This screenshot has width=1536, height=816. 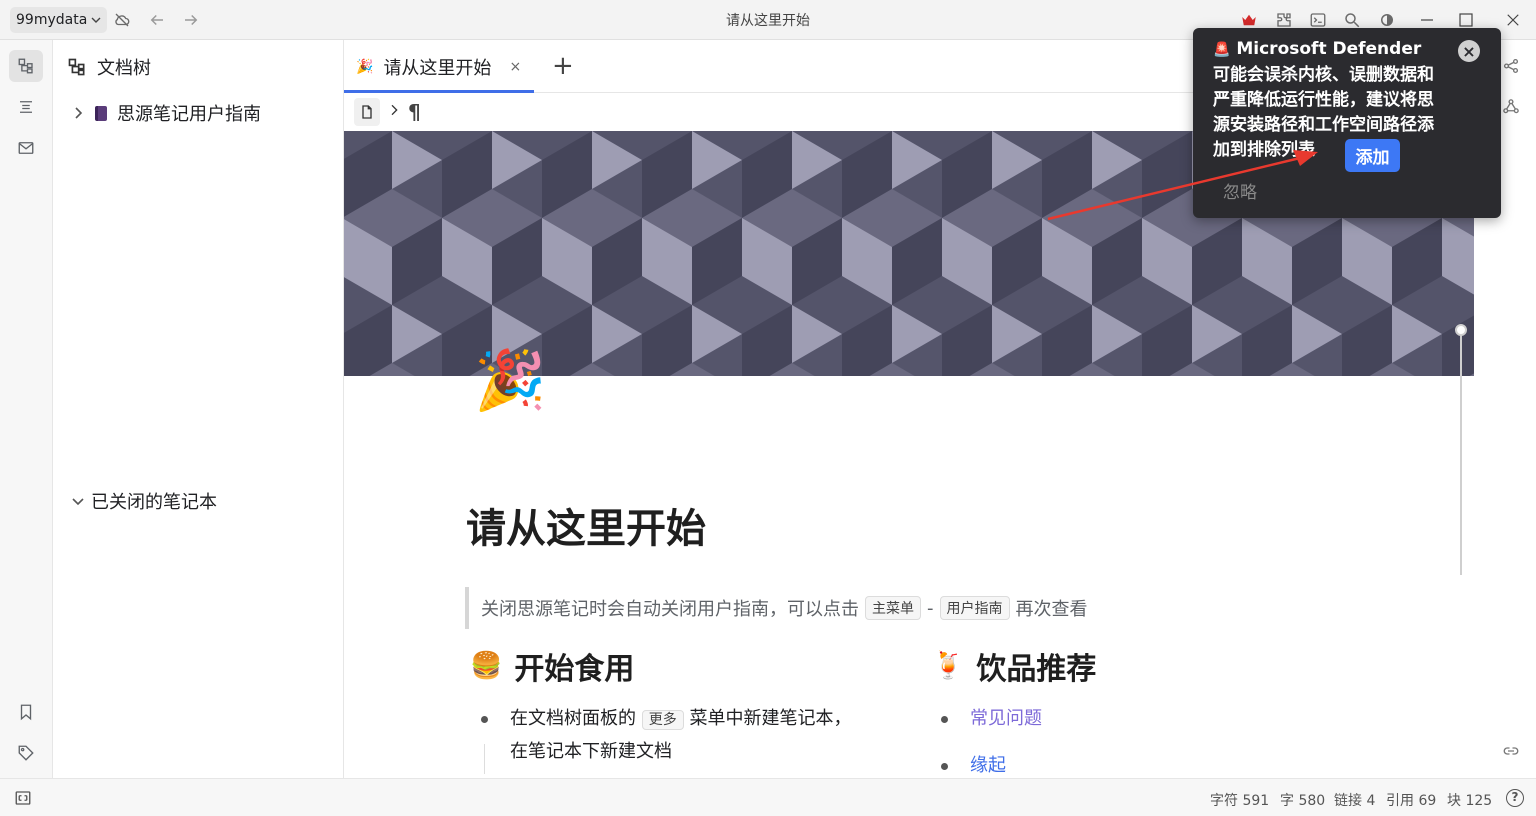 I want to click on quote-text-end: 再次查看, so click(x=1051, y=609).